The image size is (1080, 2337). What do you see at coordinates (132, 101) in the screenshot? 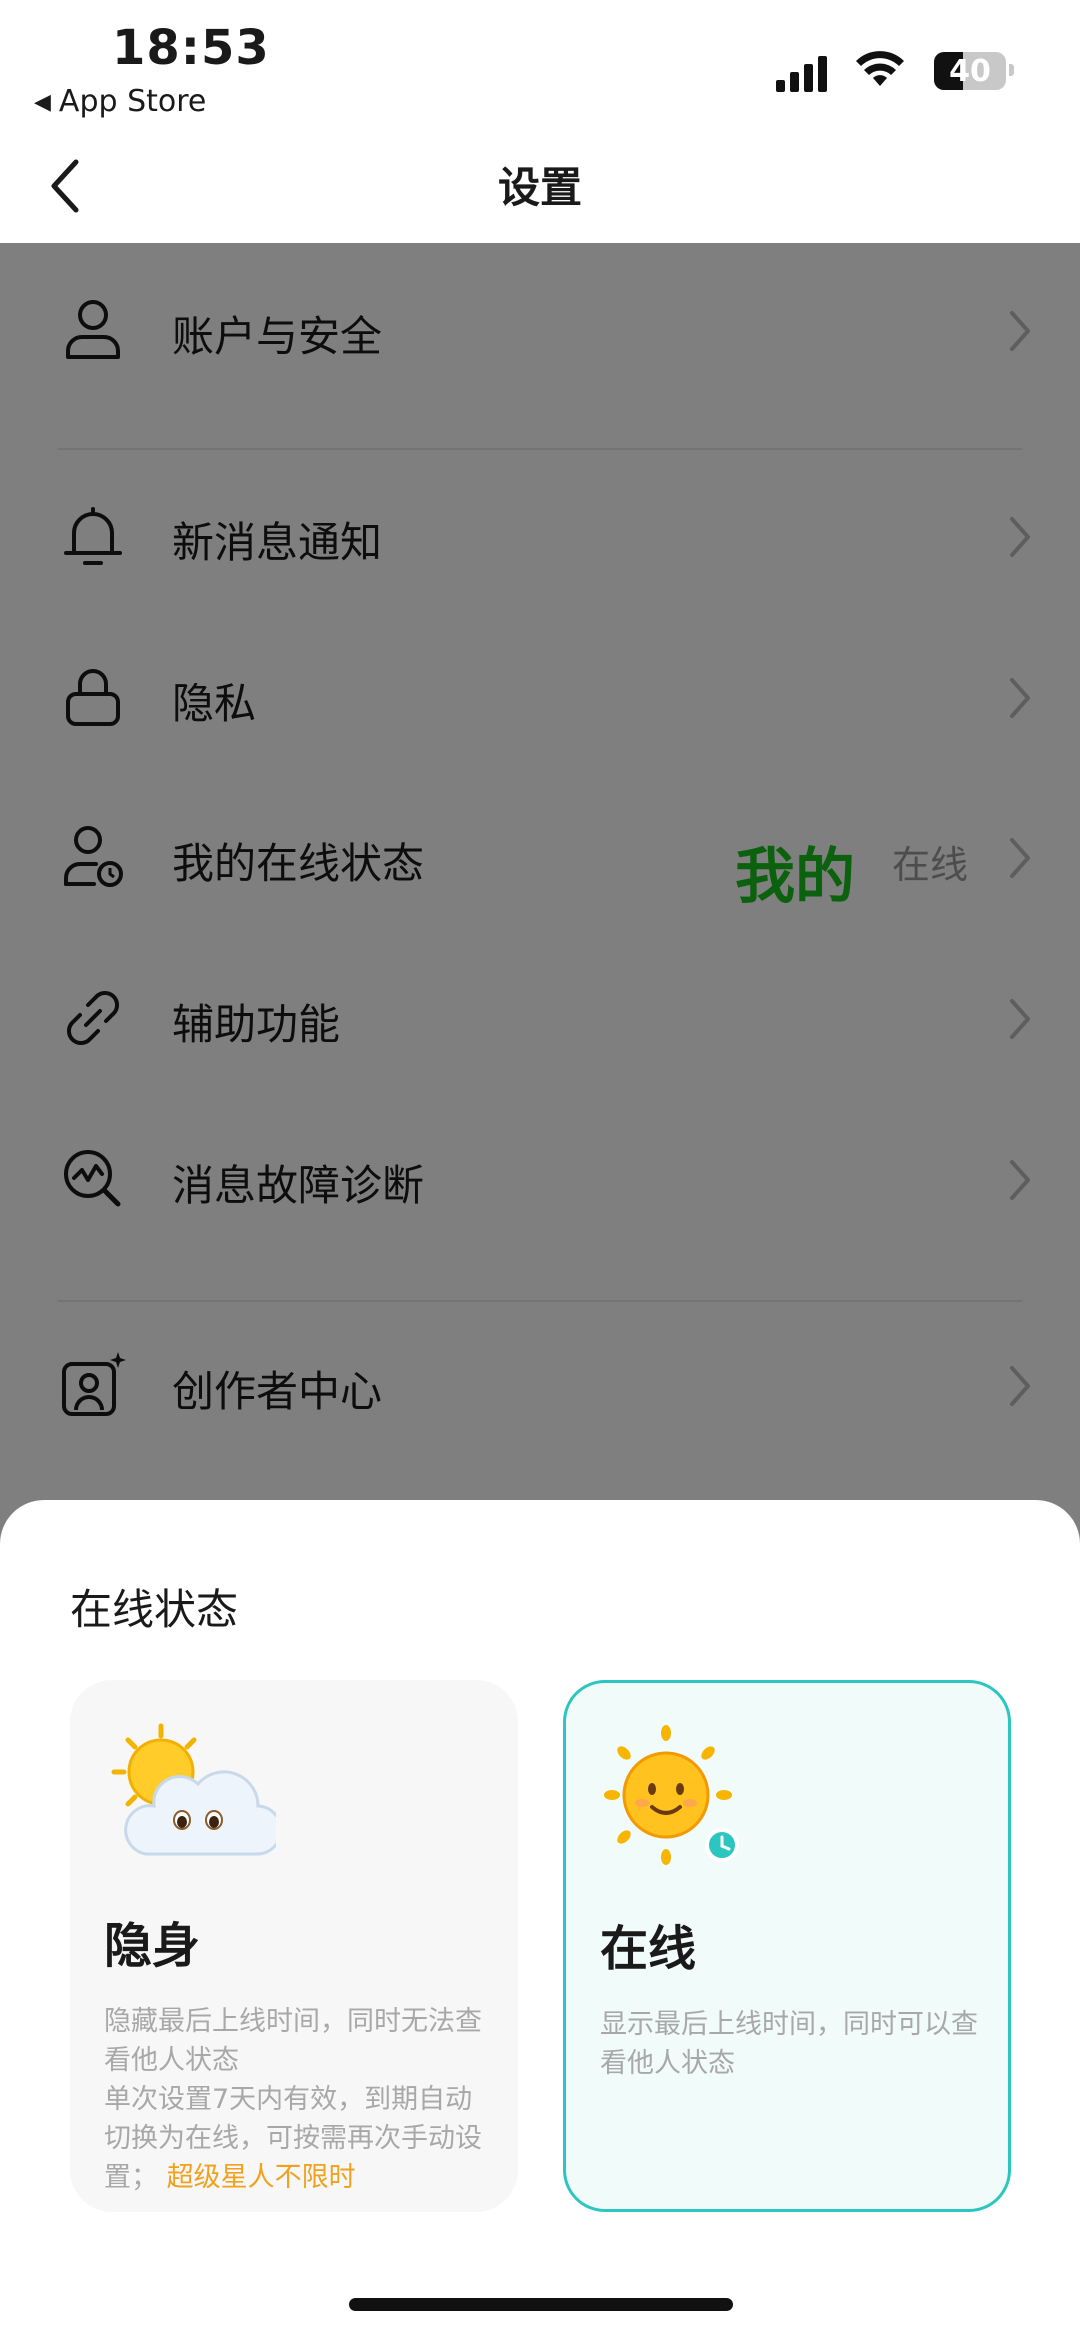
I see `back-app-label: App Store` at bounding box center [132, 101].